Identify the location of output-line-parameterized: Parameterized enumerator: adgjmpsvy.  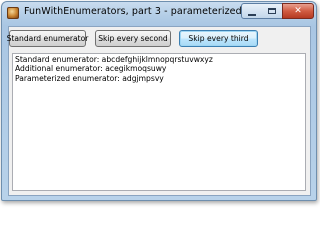
(89, 78).